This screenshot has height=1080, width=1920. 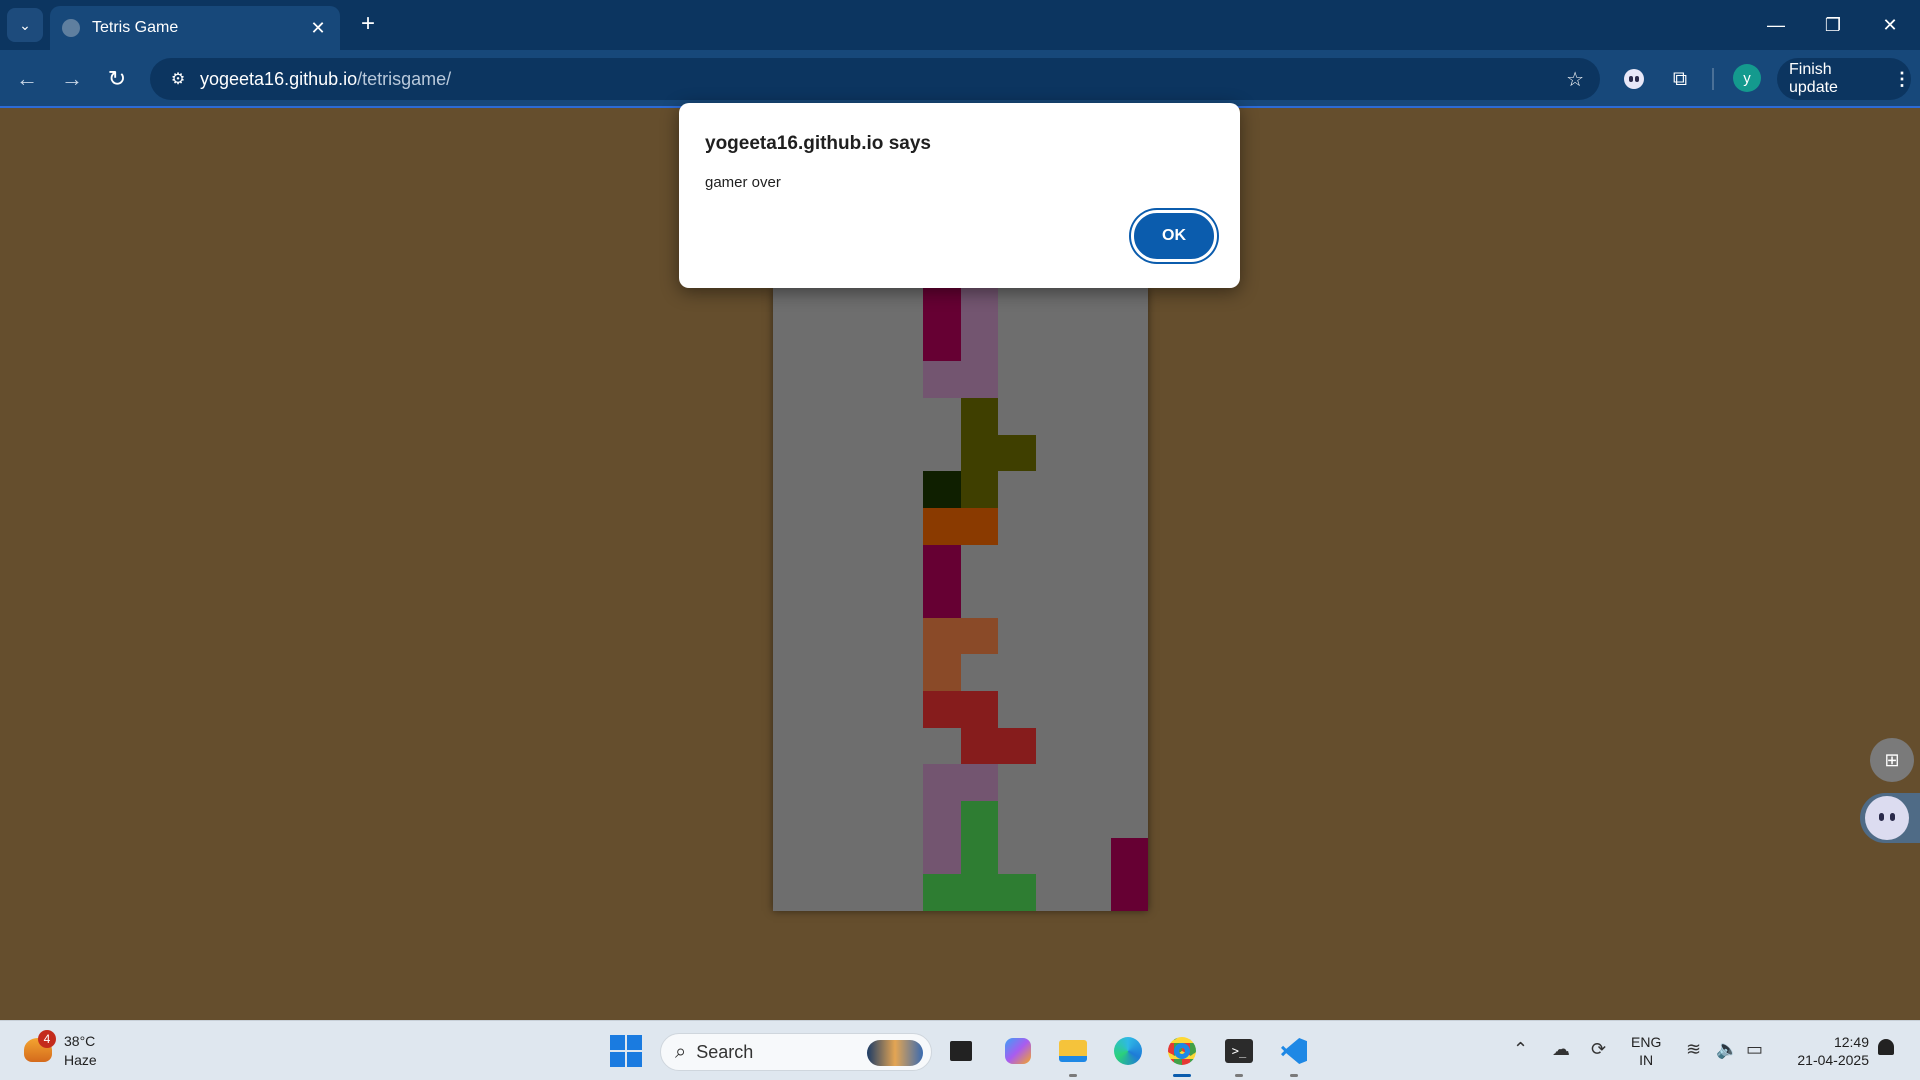 I want to click on task-view-button, so click(x=961, y=1051).